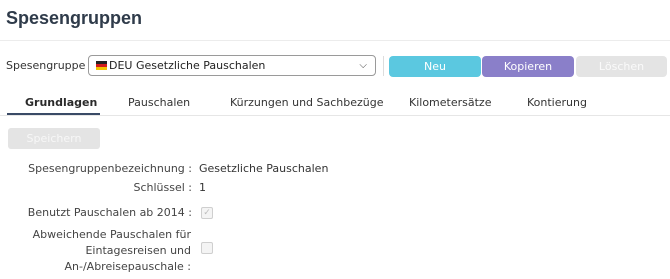 Image resolution: width=670 pixels, height=279 pixels. Describe the element at coordinates (450, 102) in the screenshot. I see `tab-kilometersaetze: Kilometersätze` at that location.